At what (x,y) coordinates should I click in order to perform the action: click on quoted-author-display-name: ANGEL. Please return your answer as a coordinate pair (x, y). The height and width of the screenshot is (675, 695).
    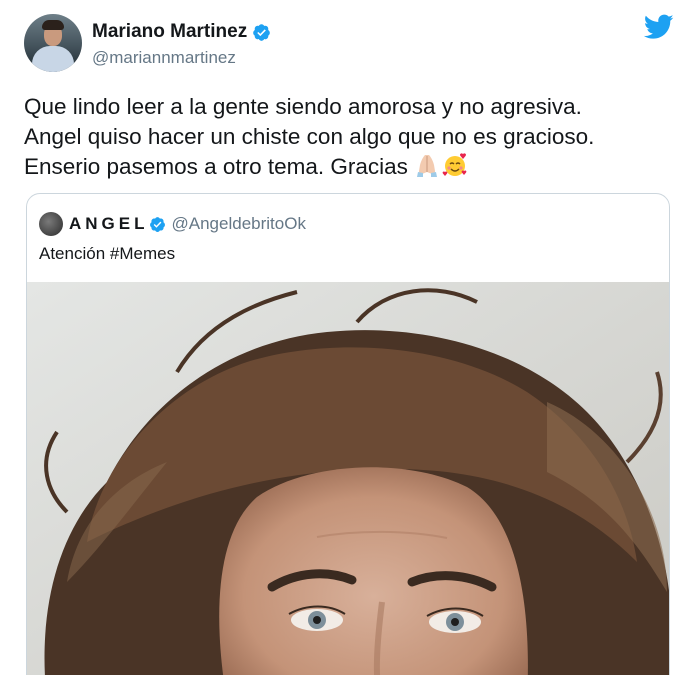
    Looking at the image, I should click on (109, 224).